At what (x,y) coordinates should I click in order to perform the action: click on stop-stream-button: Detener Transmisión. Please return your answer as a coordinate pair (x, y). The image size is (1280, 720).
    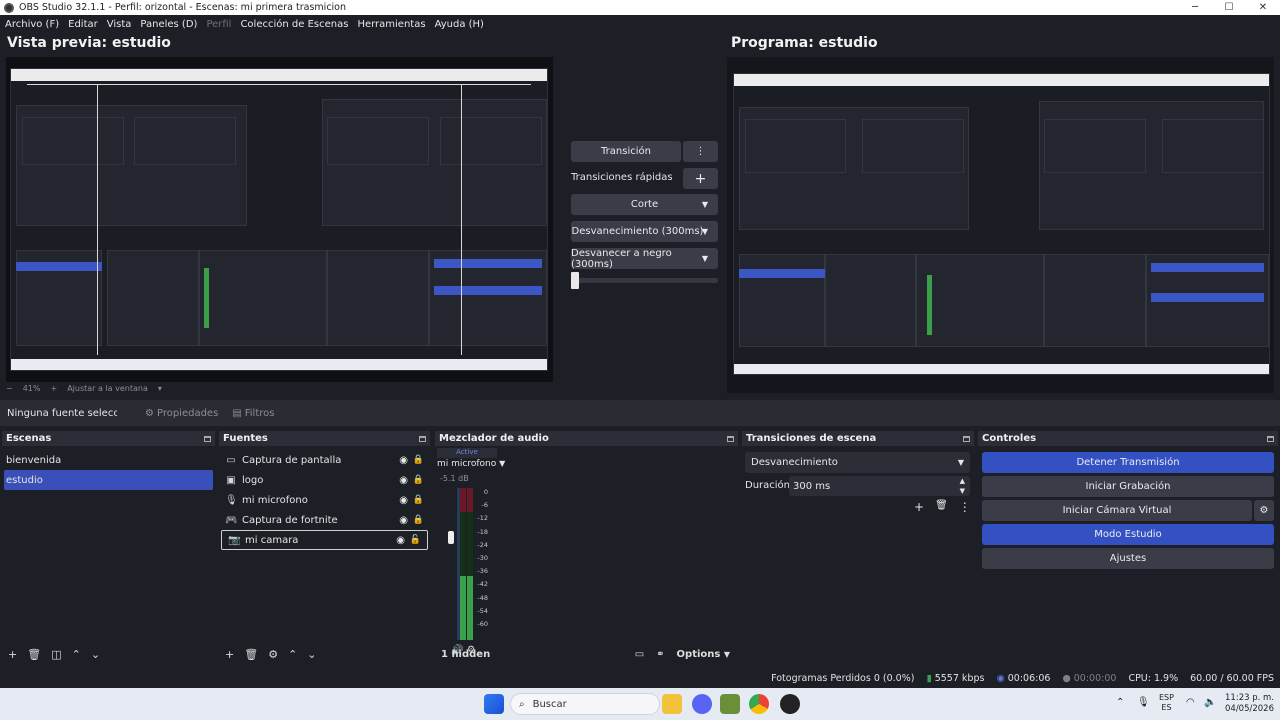
    Looking at the image, I should click on (1128, 462).